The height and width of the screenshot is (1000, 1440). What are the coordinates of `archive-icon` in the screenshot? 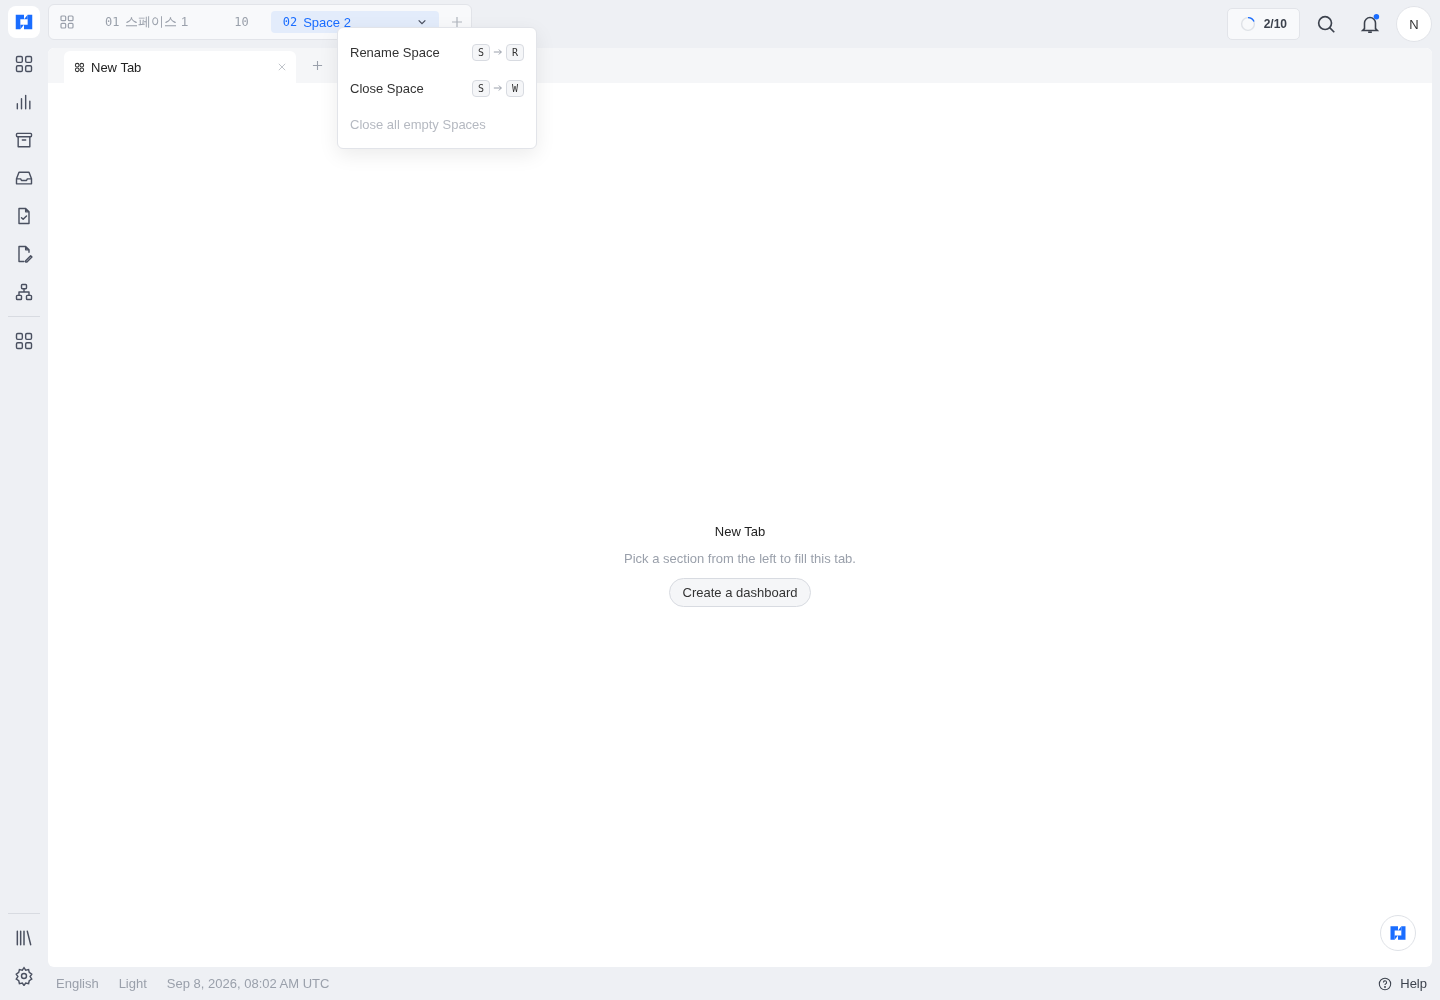 It's located at (24, 140).